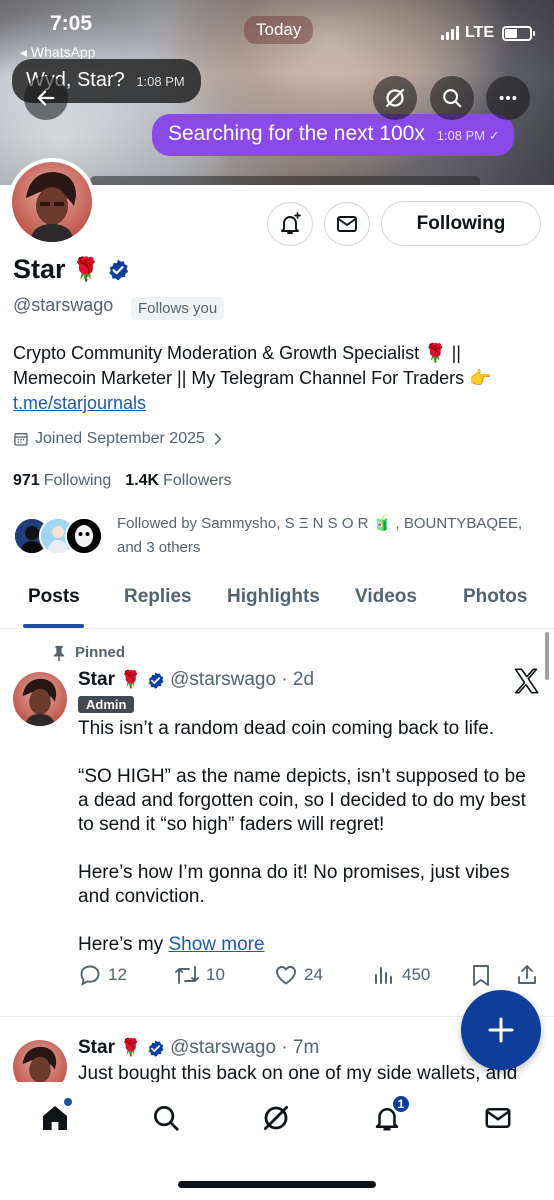 The image size is (554, 1200). I want to click on bookmark-icon, so click(481, 975).